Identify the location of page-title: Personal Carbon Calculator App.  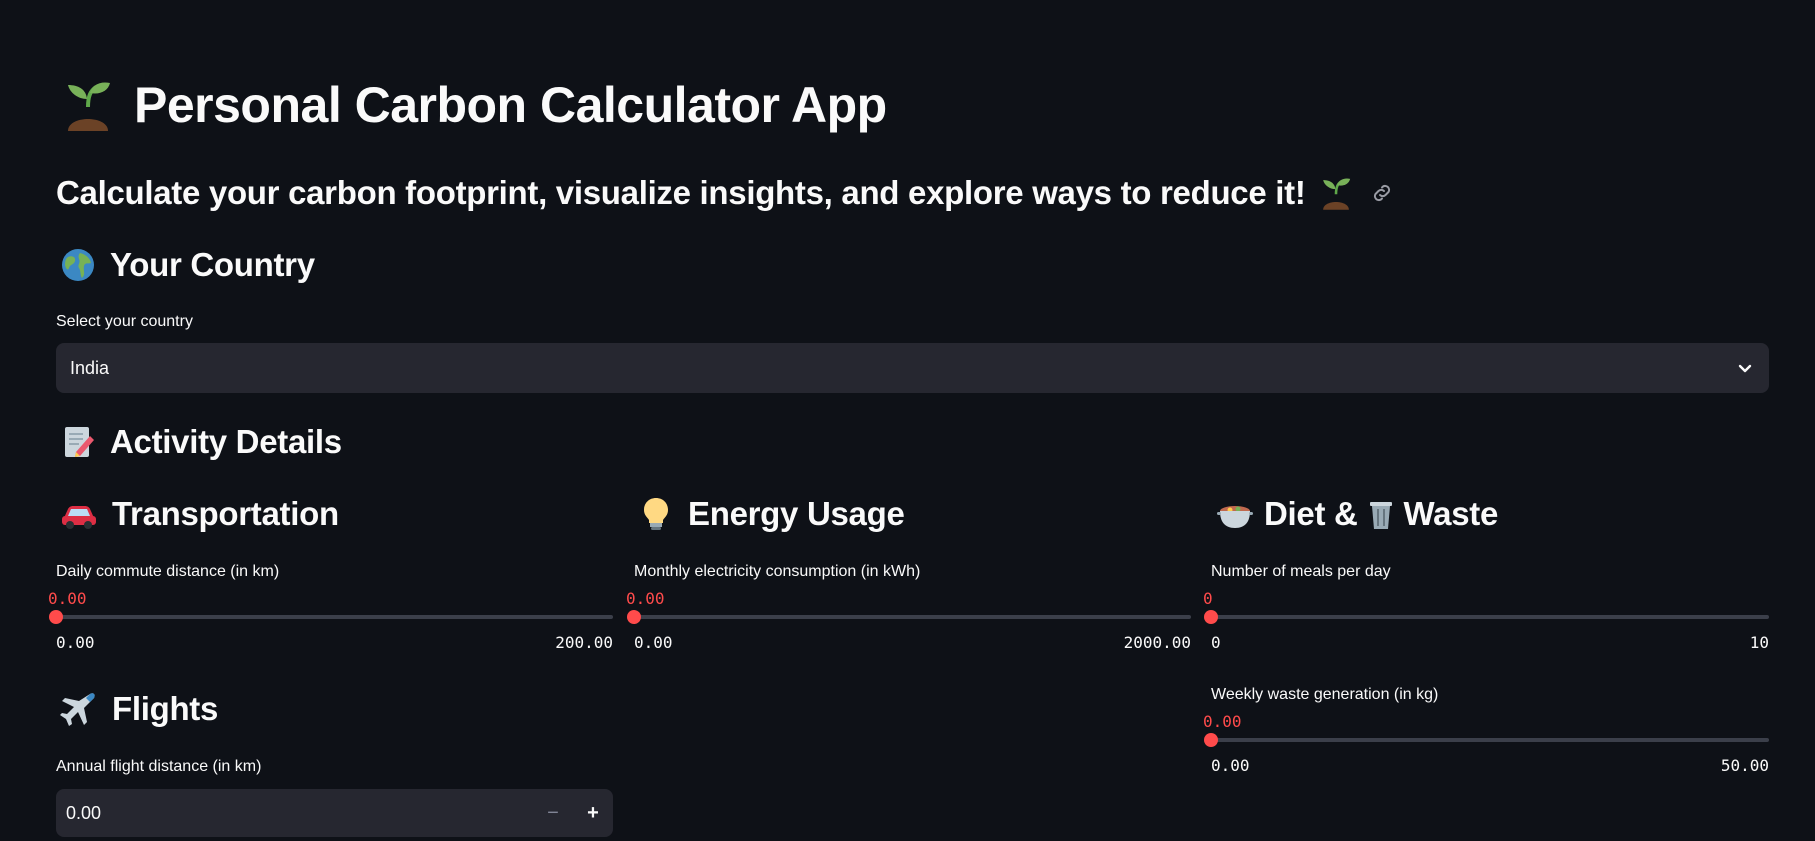
(473, 105).